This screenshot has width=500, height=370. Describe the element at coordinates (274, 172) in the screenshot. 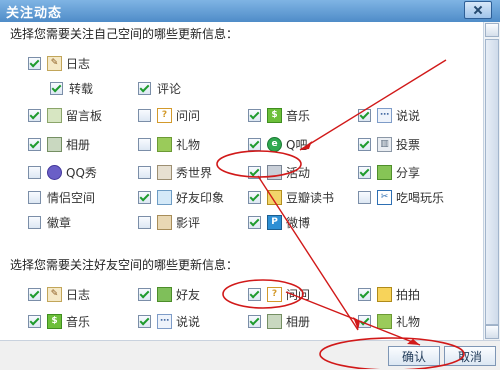

I see `speaker-icon` at that location.